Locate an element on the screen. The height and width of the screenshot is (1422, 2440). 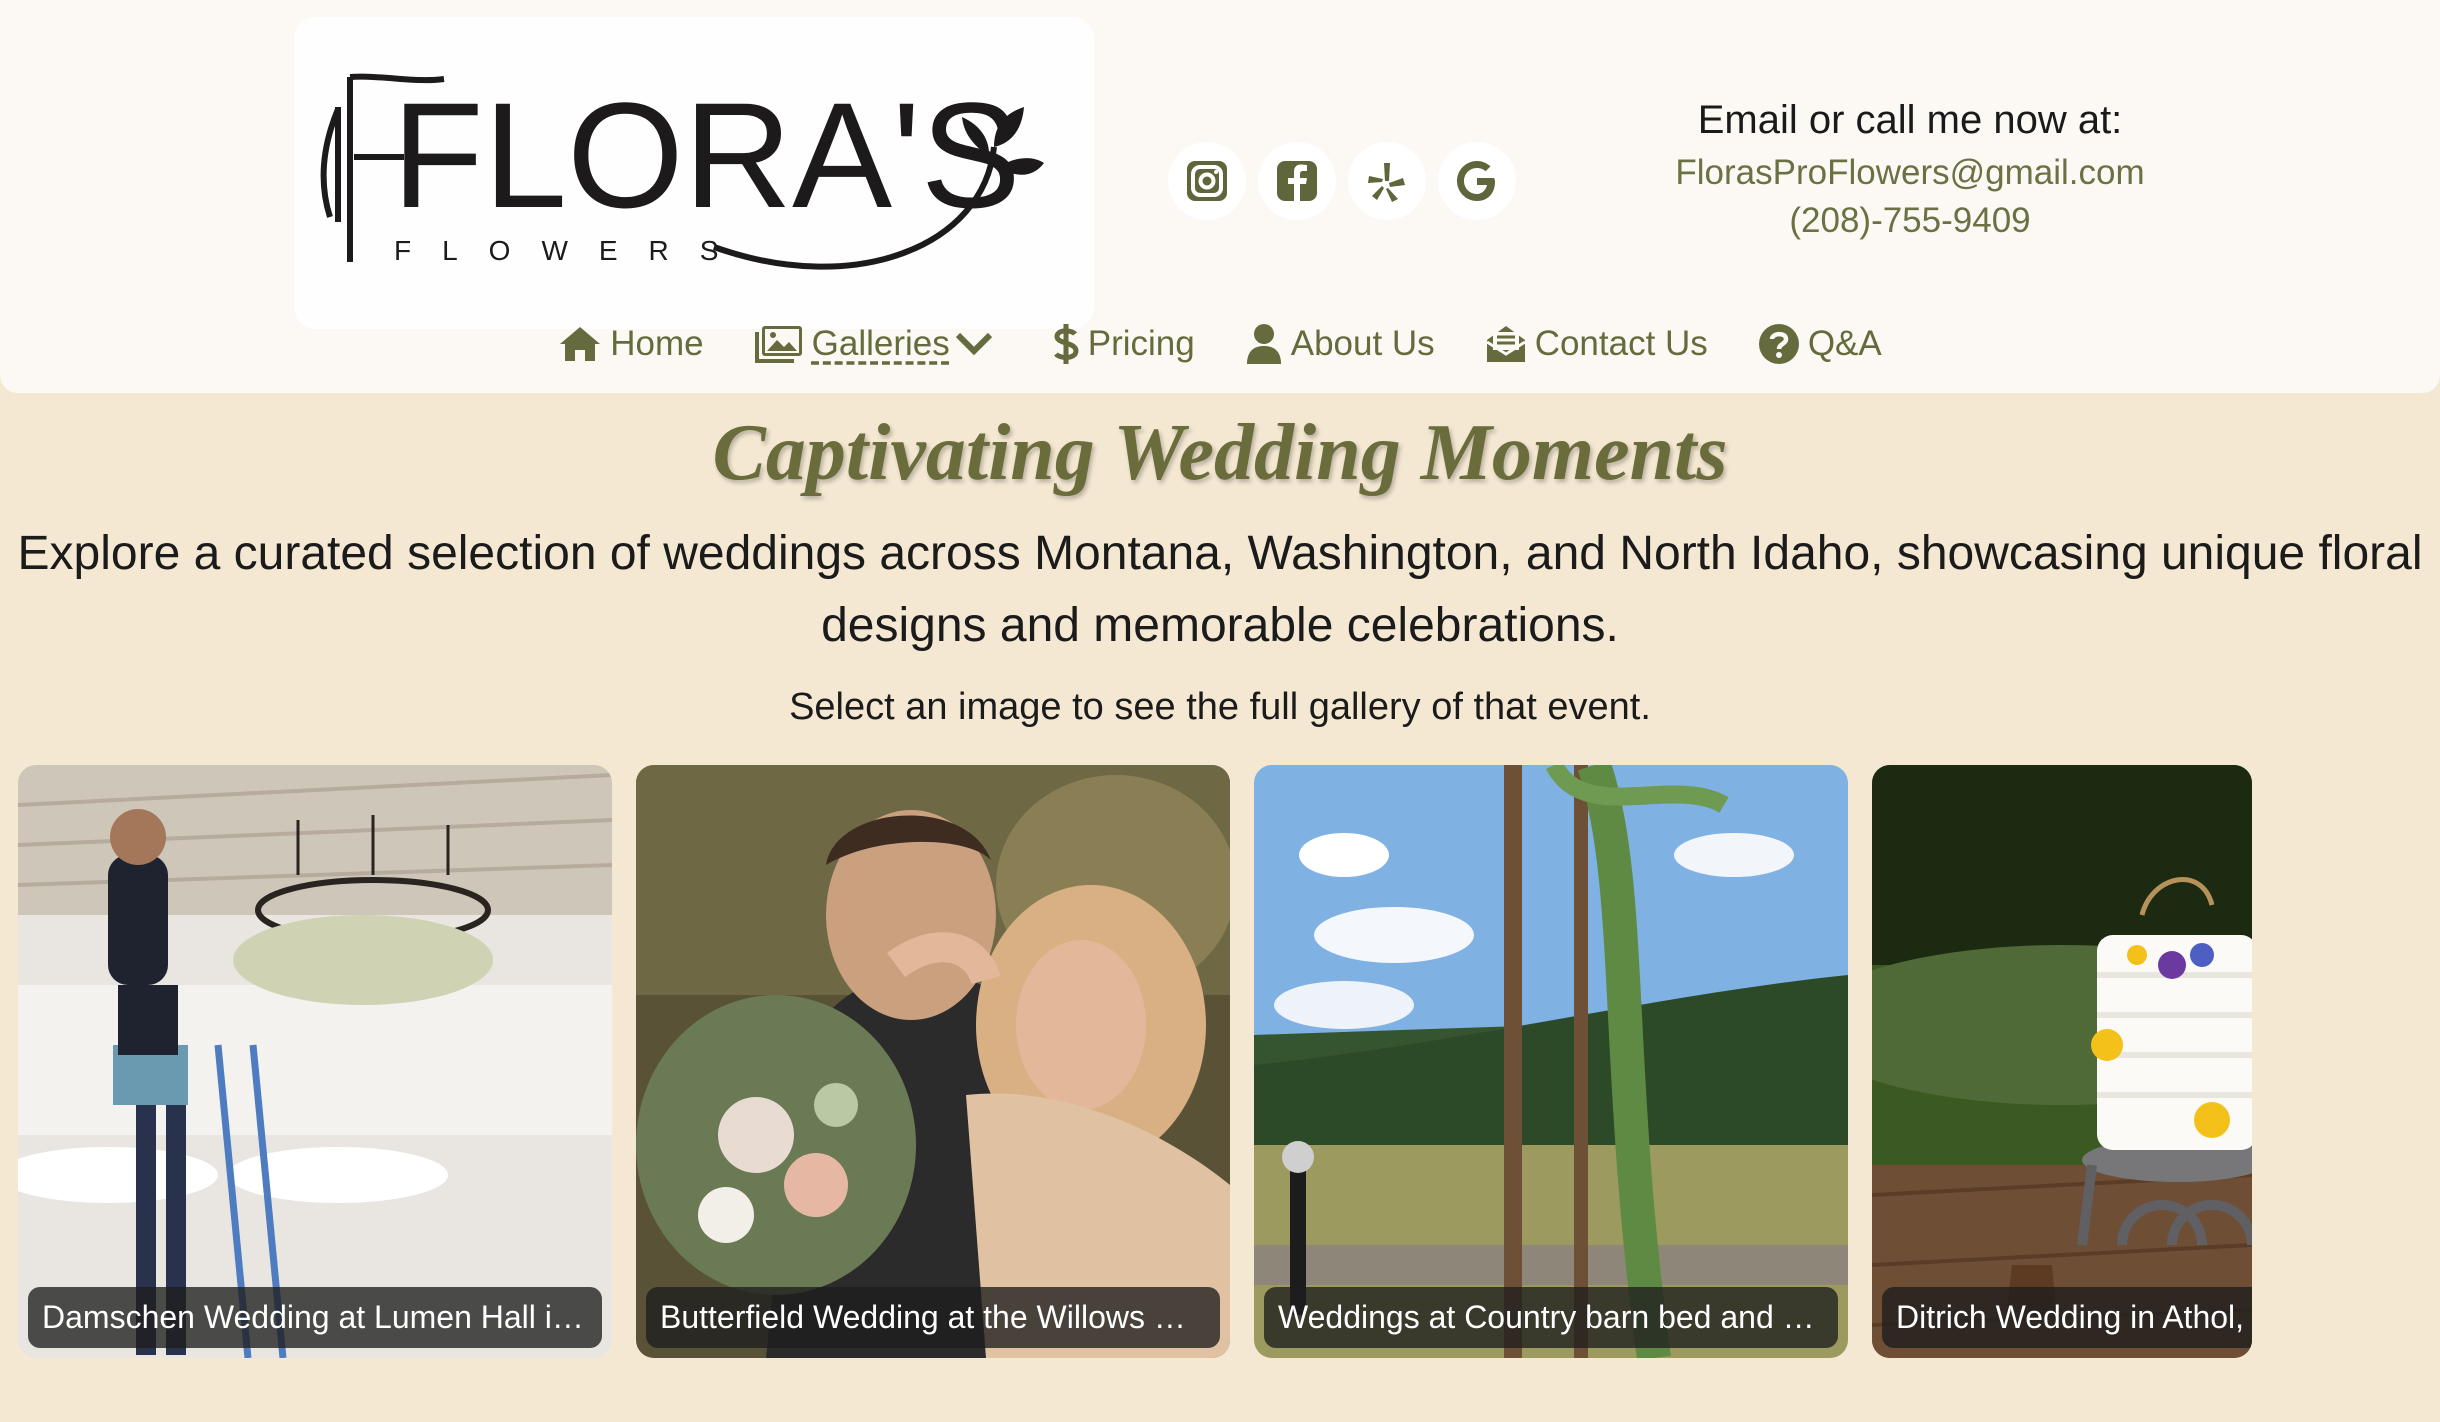
logo: FLORA'S FLOWERS is located at coordinates (694, 173).